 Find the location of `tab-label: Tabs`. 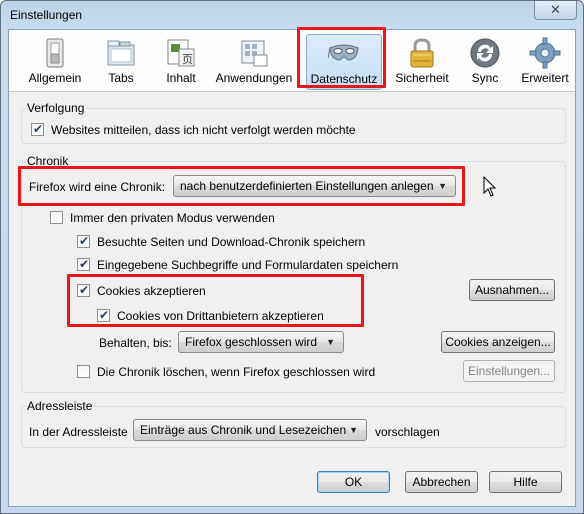

tab-label: Tabs is located at coordinates (121, 78).